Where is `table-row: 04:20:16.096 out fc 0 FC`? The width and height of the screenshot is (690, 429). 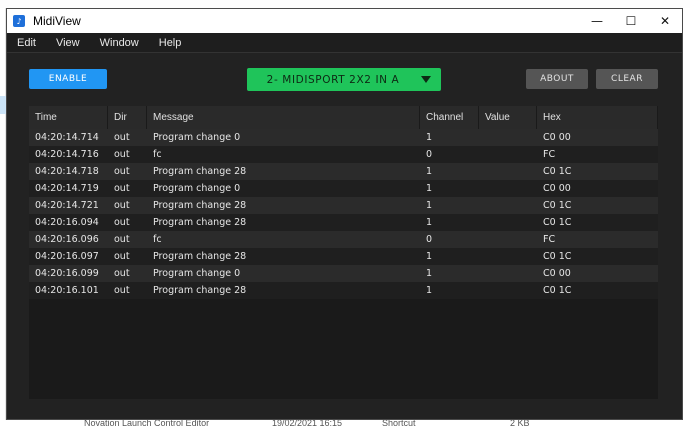
table-row: 04:20:16.096 out fc 0 FC is located at coordinates (343, 239).